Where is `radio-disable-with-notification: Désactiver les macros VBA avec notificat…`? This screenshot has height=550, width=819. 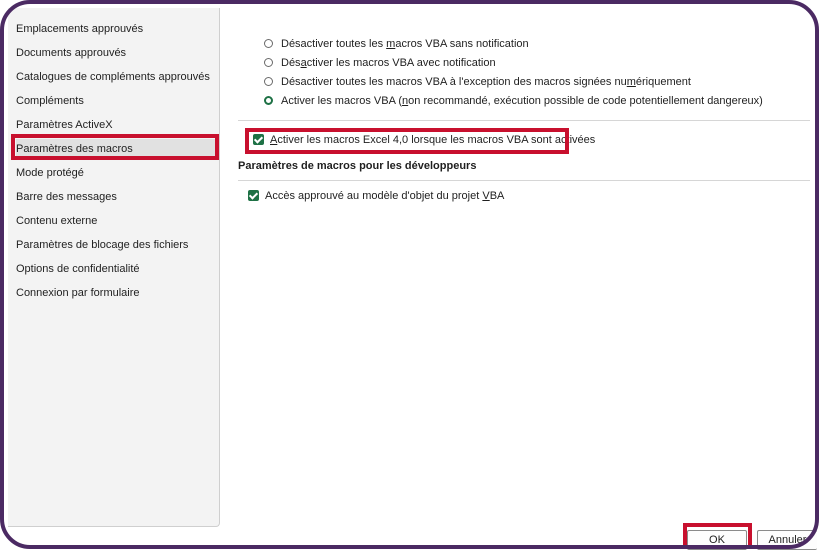
radio-disable-with-notification: Désactiver les macros VBA avec notificat… is located at coordinates (380, 63).